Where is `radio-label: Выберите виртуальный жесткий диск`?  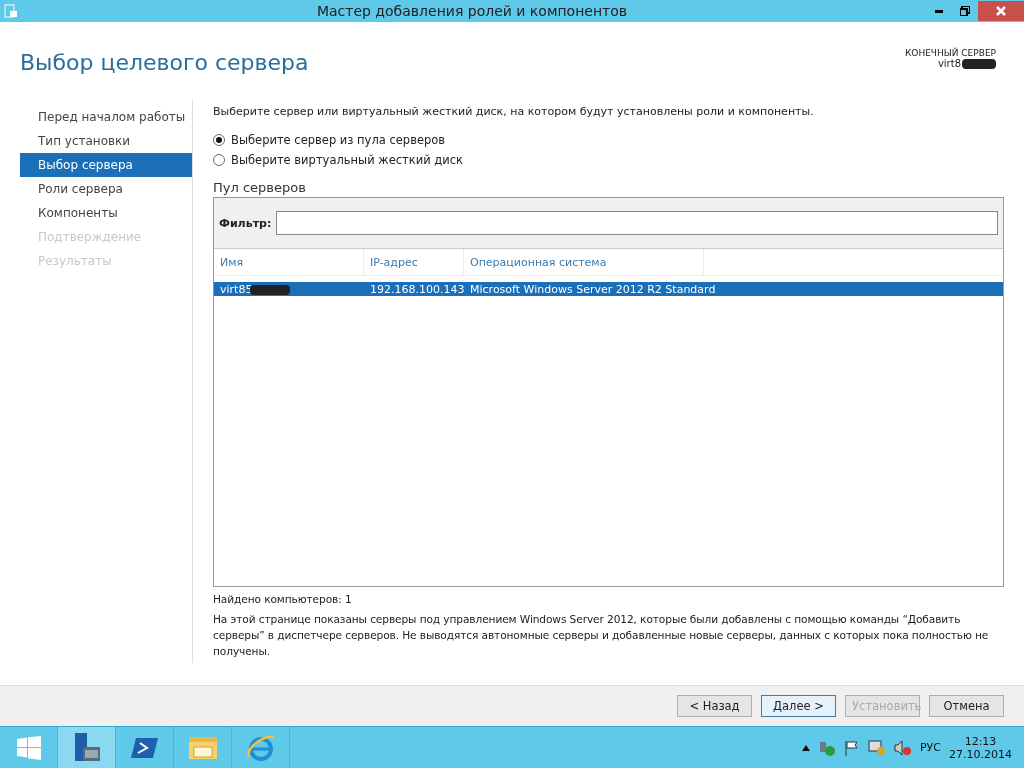
radio-label: Выберите виртуальный жесткий диск is located at coordinates (347, 160).